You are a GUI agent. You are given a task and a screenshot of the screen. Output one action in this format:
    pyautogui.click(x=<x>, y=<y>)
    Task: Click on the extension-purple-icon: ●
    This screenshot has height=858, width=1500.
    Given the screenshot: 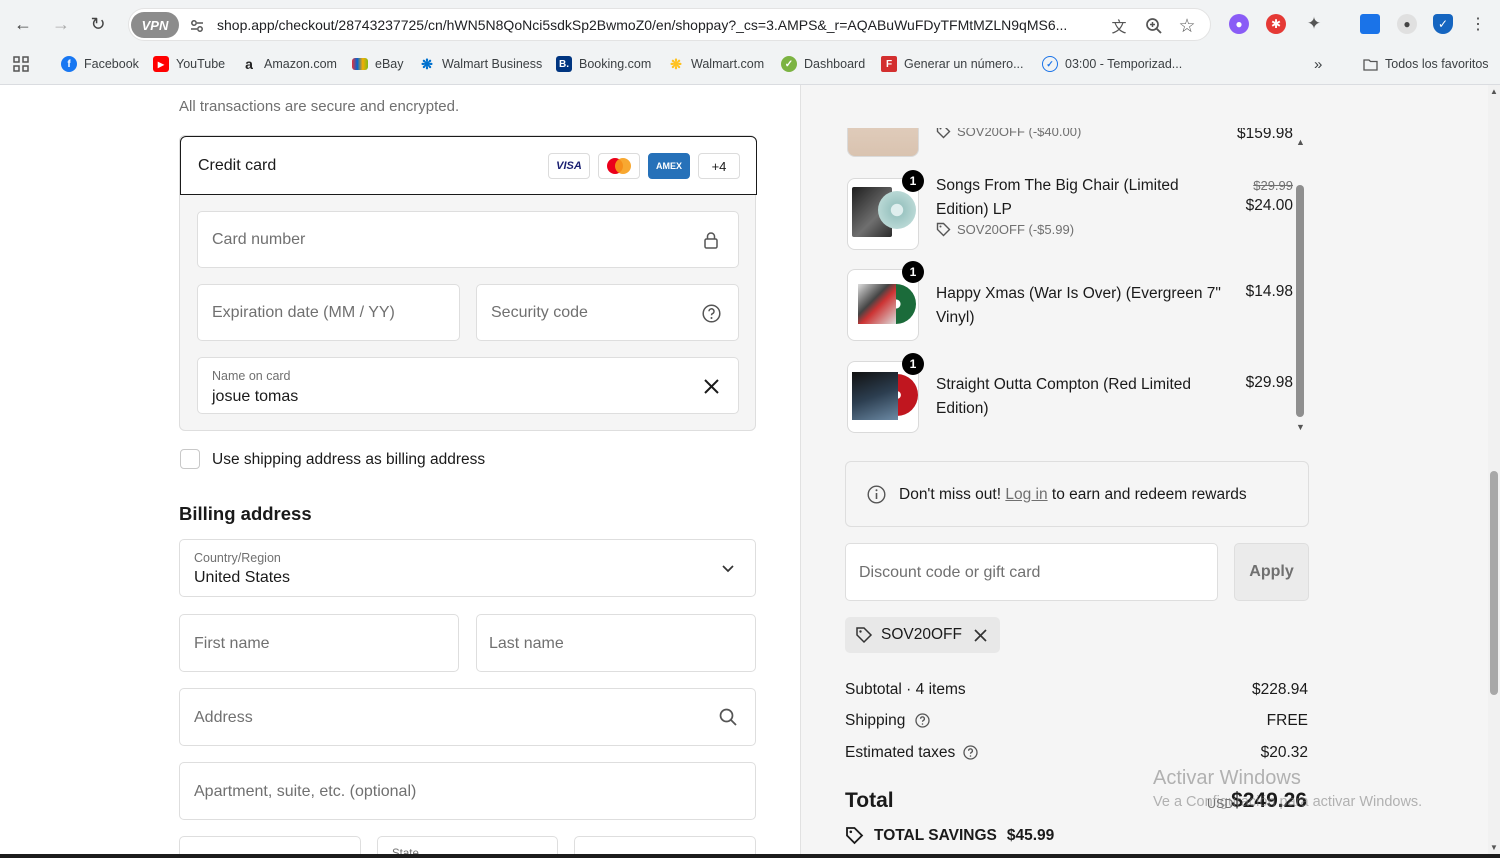 What is the action you would take?
    pyautogui.click(x=1239, y=24)
    